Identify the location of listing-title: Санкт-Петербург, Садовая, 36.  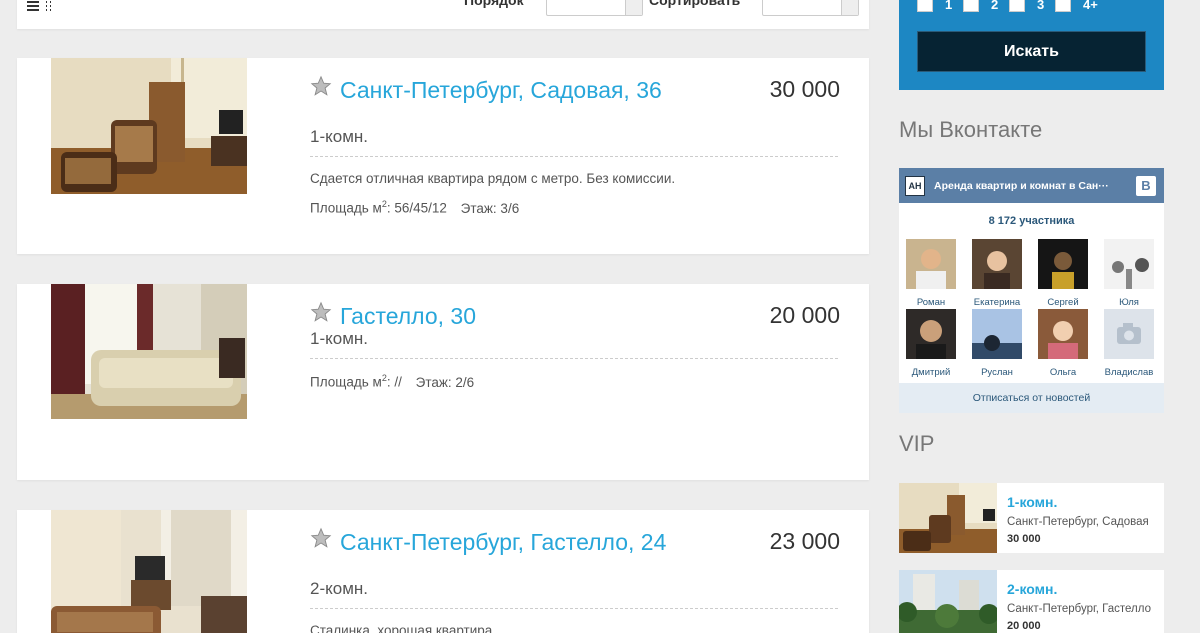
(490, 90).